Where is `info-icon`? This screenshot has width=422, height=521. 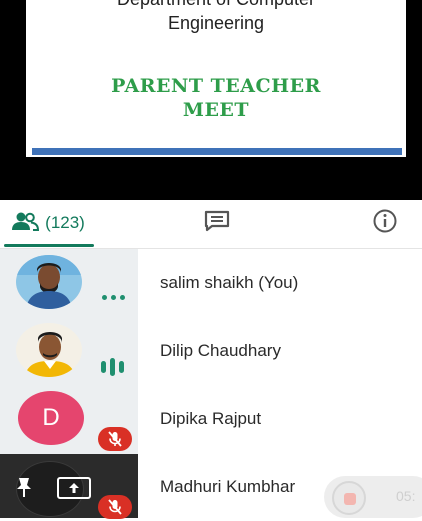
info-icon is located at coordinates (385, 223).